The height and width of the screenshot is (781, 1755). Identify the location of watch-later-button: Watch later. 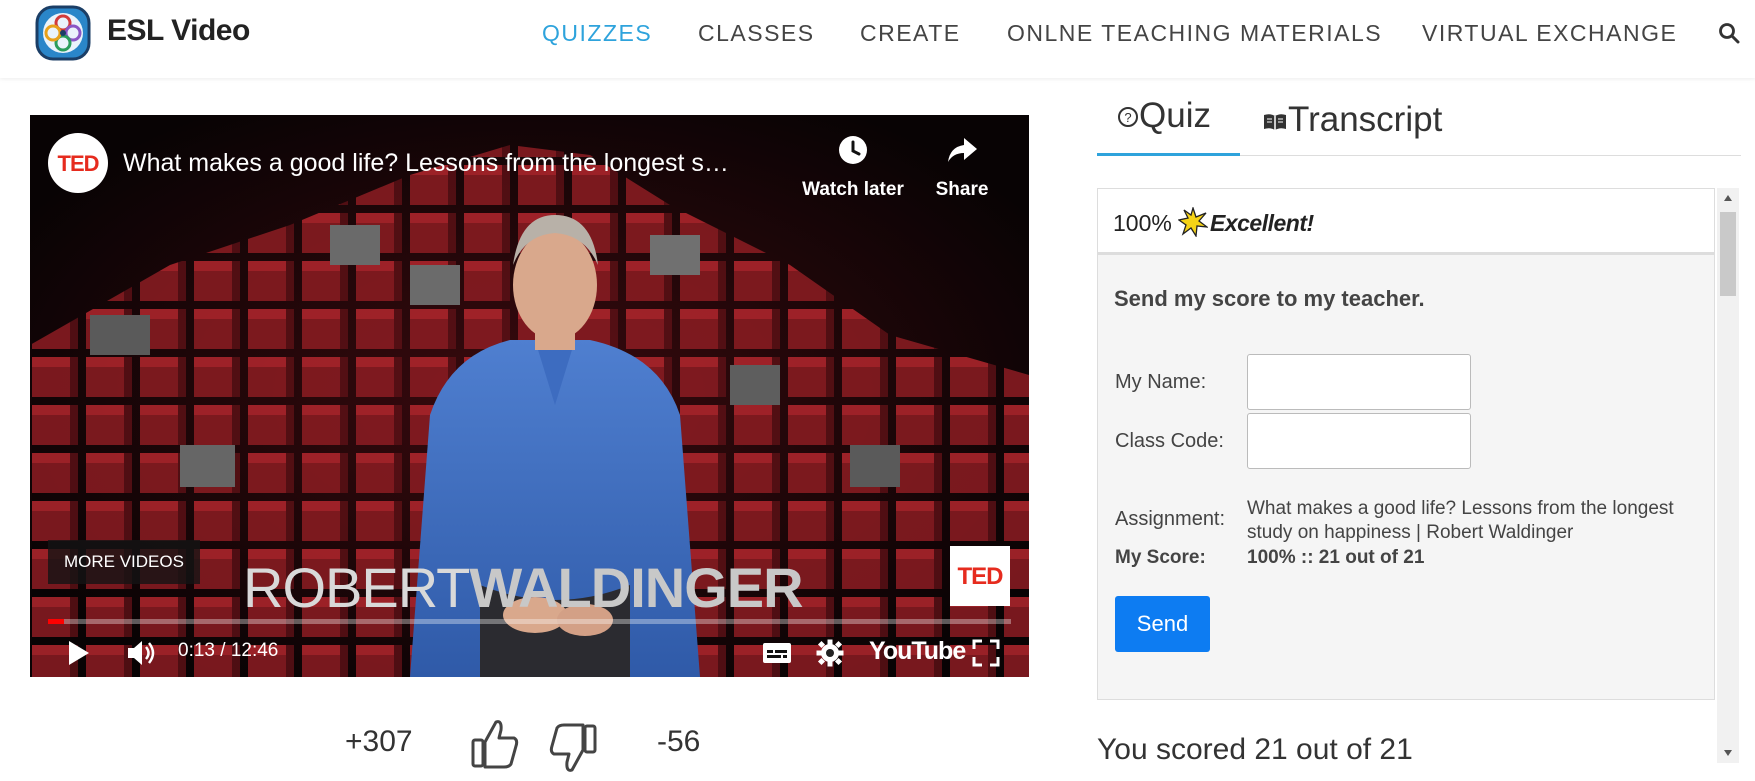
(853, 168).